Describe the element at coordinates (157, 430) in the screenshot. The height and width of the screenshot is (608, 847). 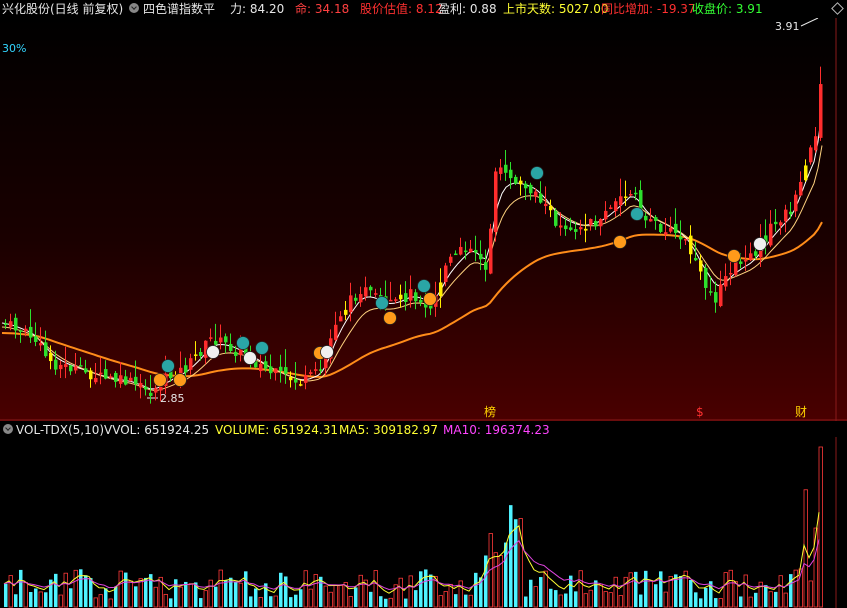
I see `volume-value-0: VVOL: 651924.25` at that location.